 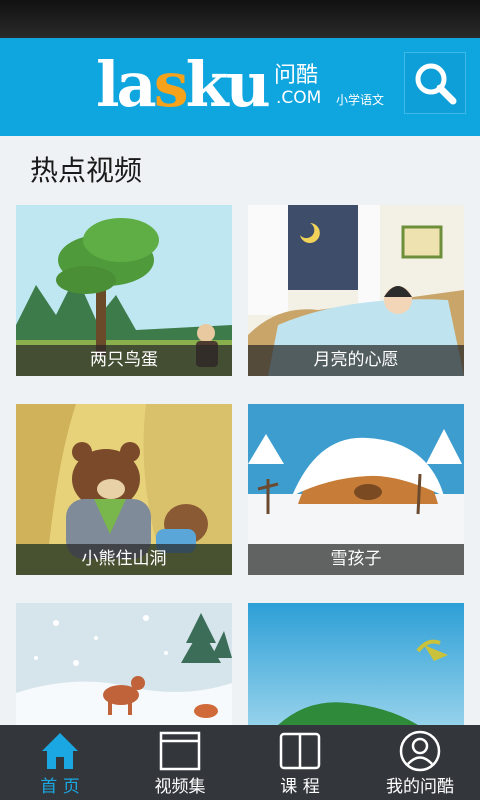 I want to click on tab-home: 首 页, so click(x=60, y=762).